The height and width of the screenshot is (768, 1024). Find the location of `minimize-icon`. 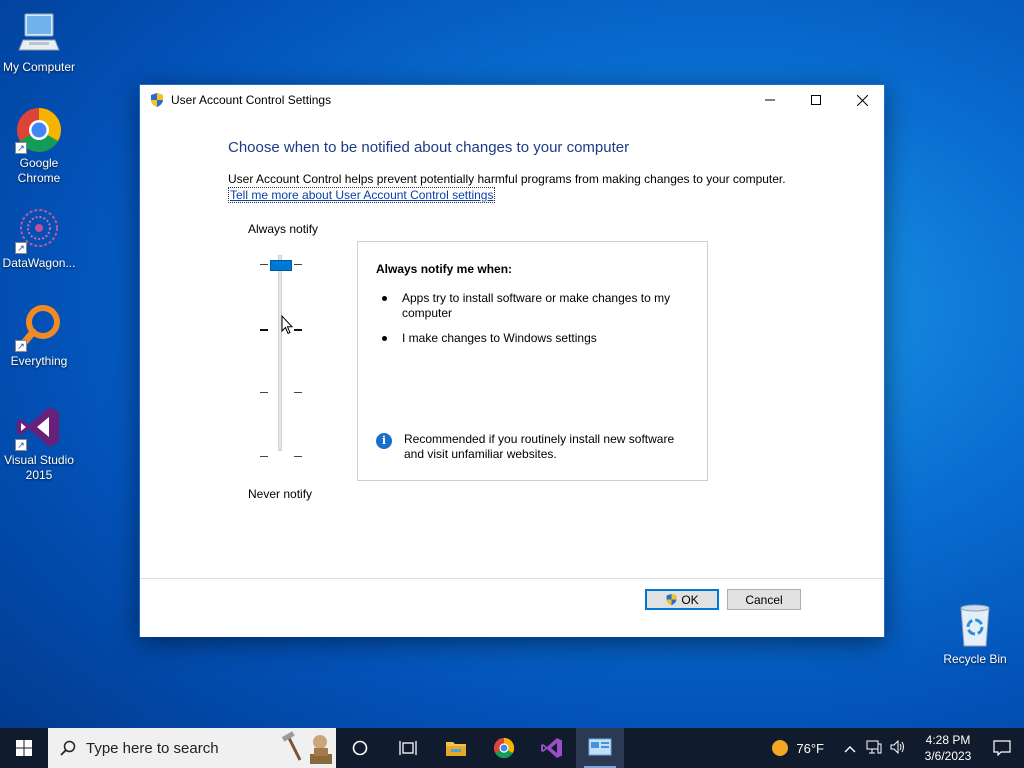

minimize-icon is located at coordinates (770, 100).